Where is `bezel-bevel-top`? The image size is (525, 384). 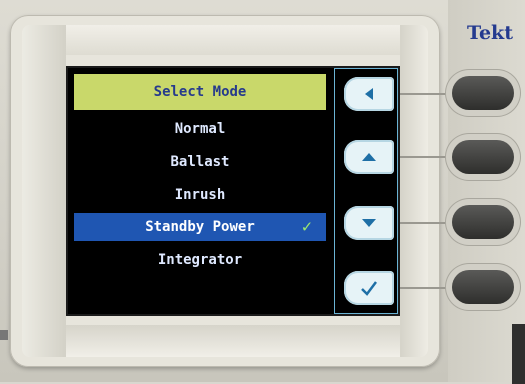
bezel-bevel-top is located at coordinates (225, 40).